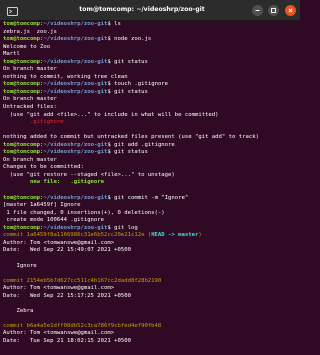 The image size is (320, 355). What do you see at coordinates (18, 310) in the screenshot?
I see `terminal-text: Zebra` at bounding box center [18, 310].